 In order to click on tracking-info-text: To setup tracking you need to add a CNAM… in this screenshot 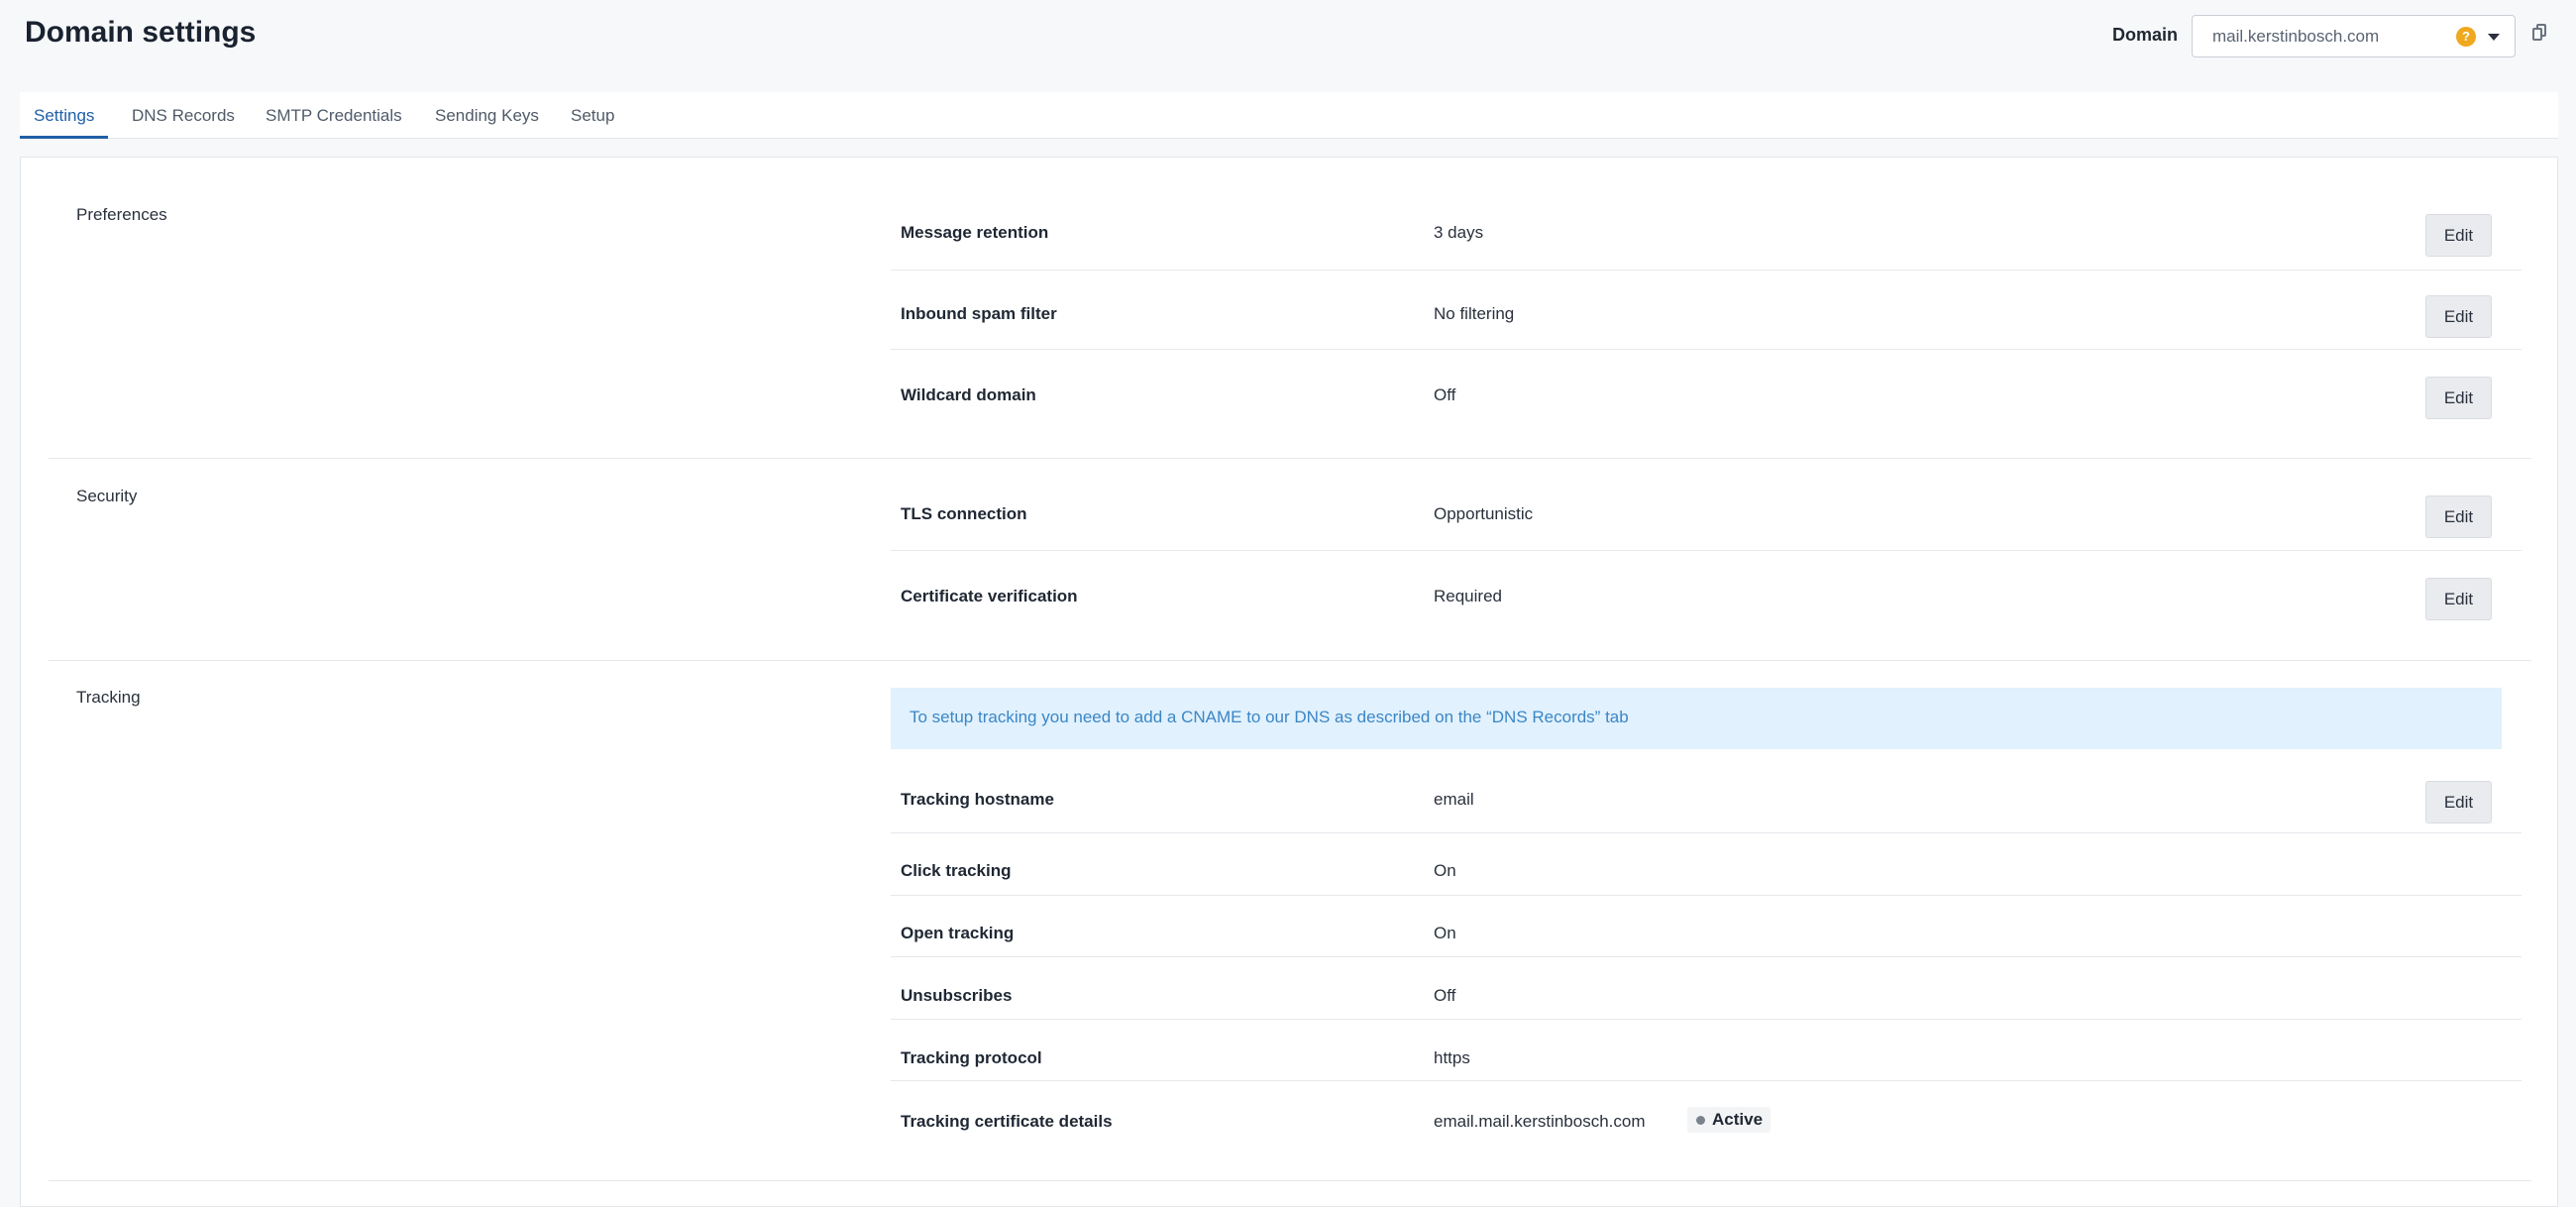, I will do `click(1269, 717)`.